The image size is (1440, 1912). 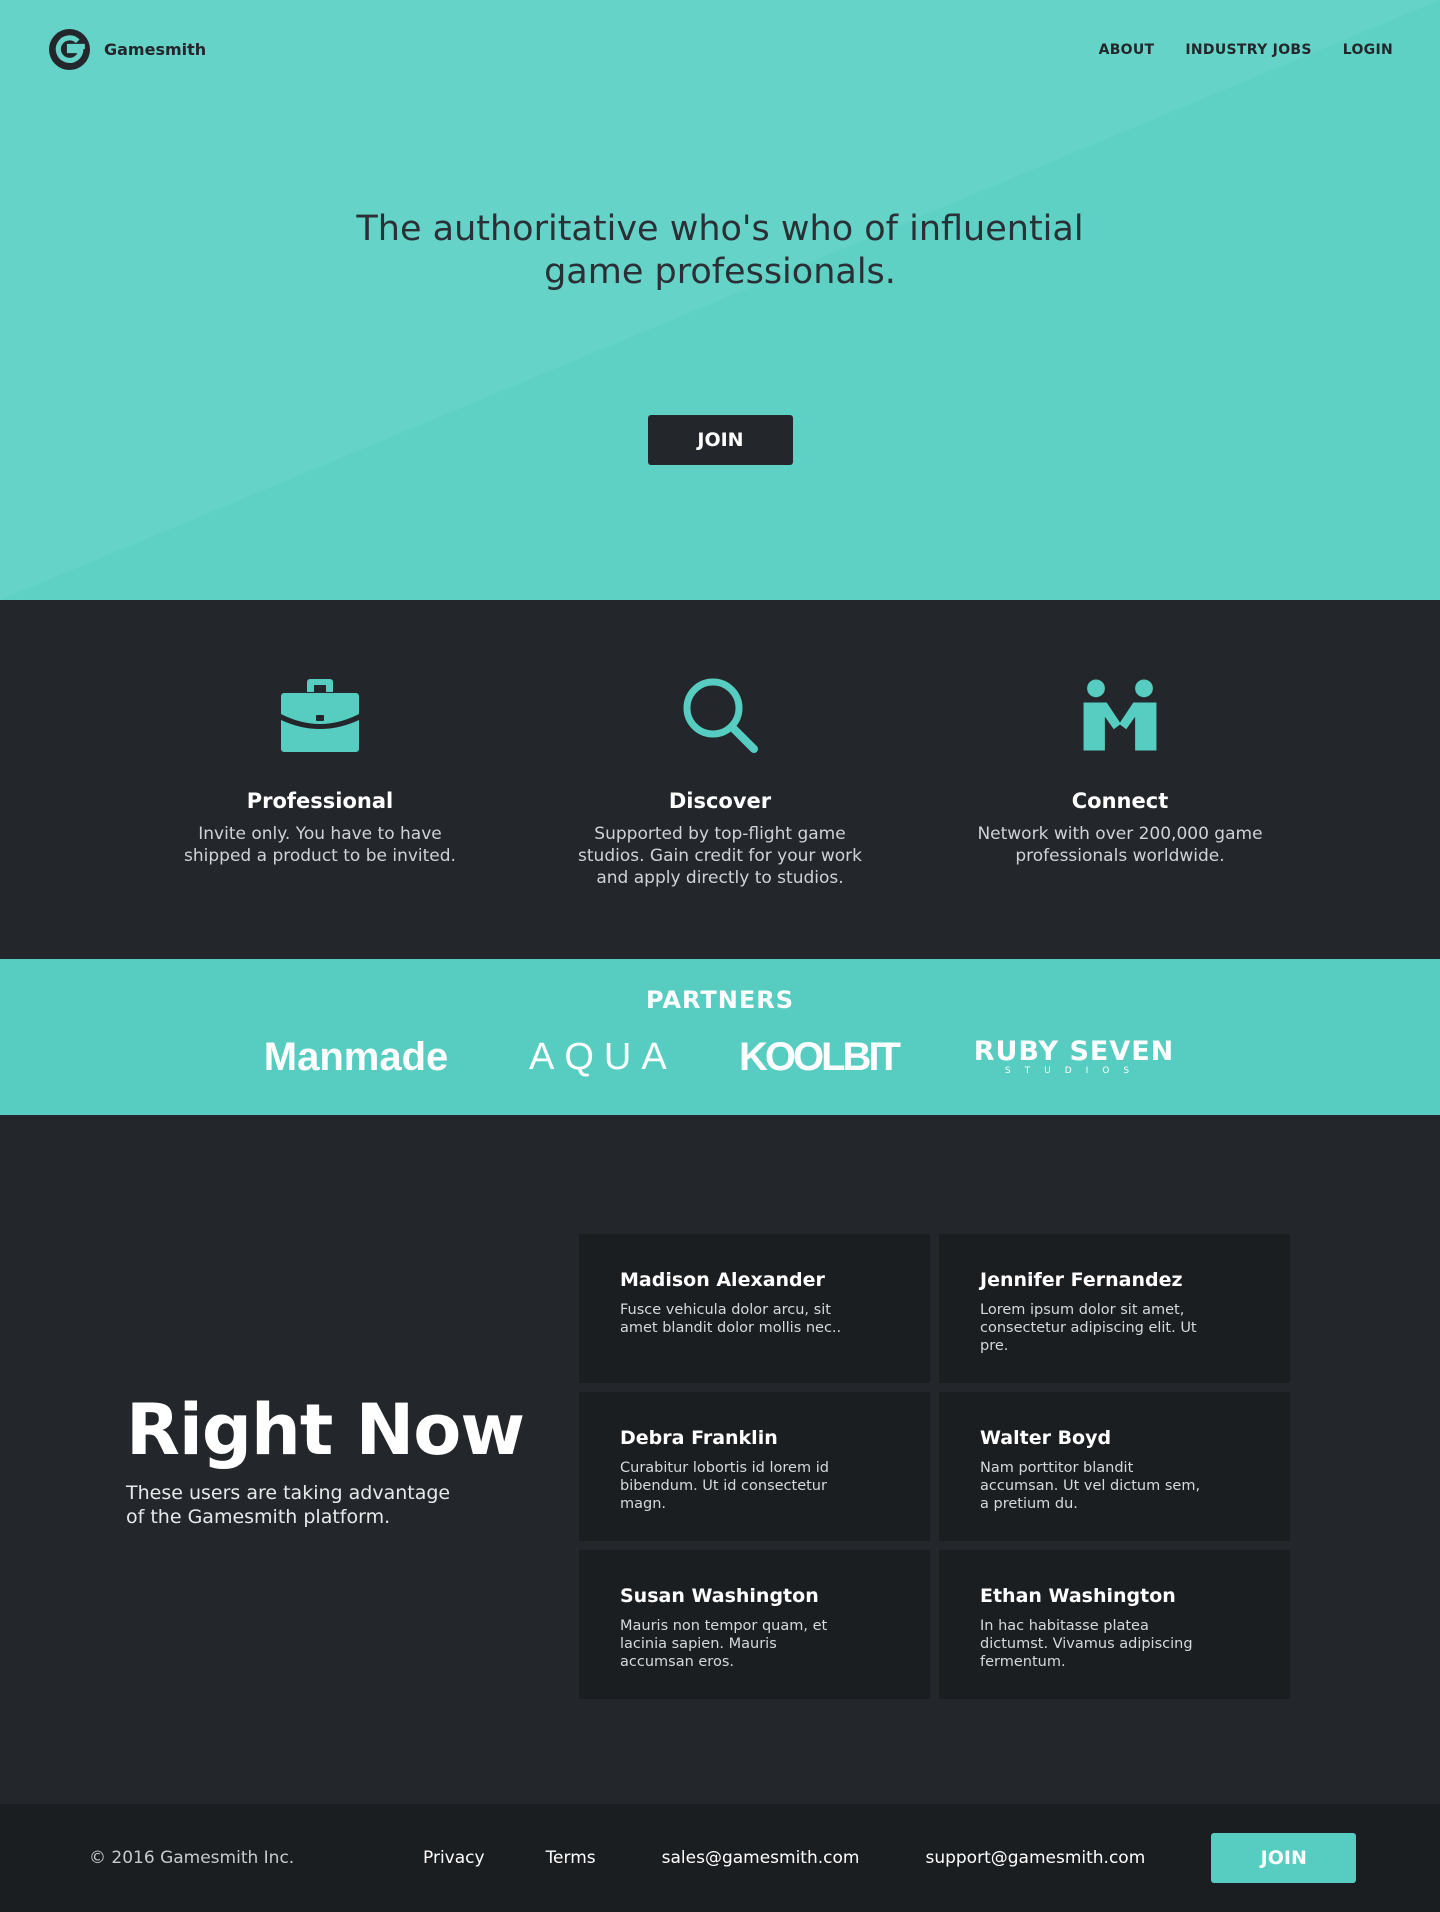 I want to click on right-now-title: Right Now, so click(x=325, y=1430).